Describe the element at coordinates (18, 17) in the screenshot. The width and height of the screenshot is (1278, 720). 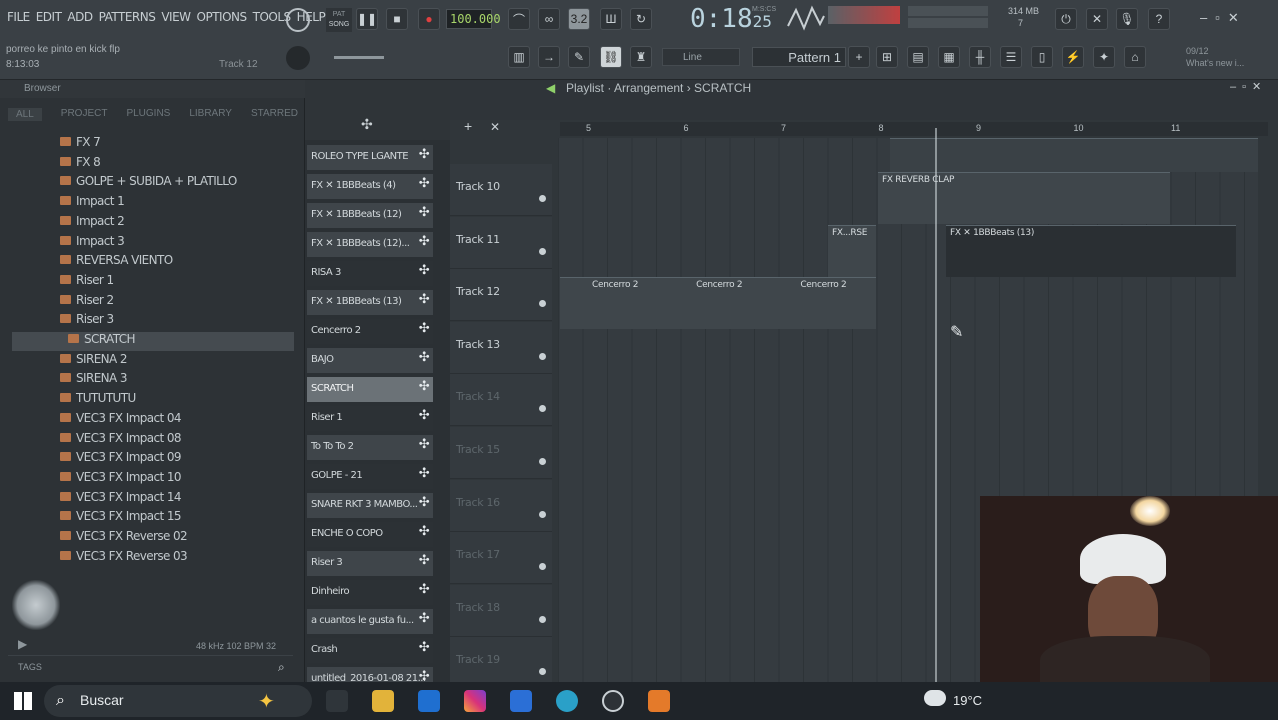
I see `menu-file: FILE` at that location.